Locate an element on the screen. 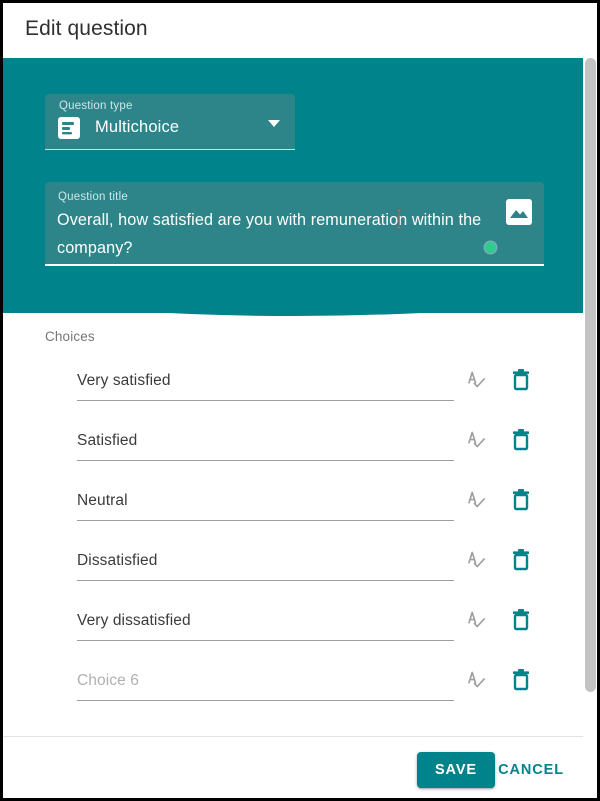  scrollbar-thumb is located at coordinates (590, 375).